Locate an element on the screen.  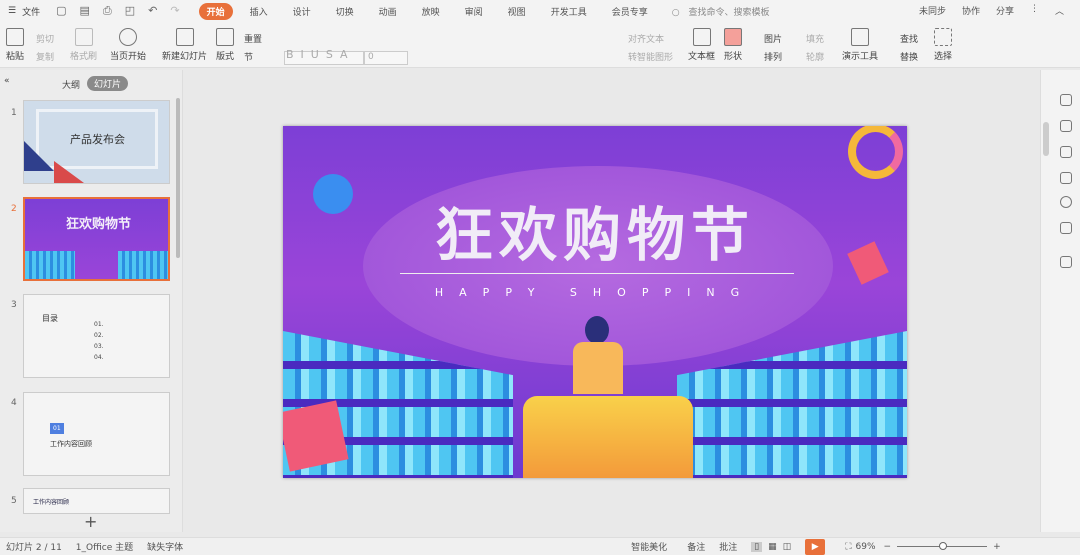
zoom-out-button: − is located at coordinates (888, 547).